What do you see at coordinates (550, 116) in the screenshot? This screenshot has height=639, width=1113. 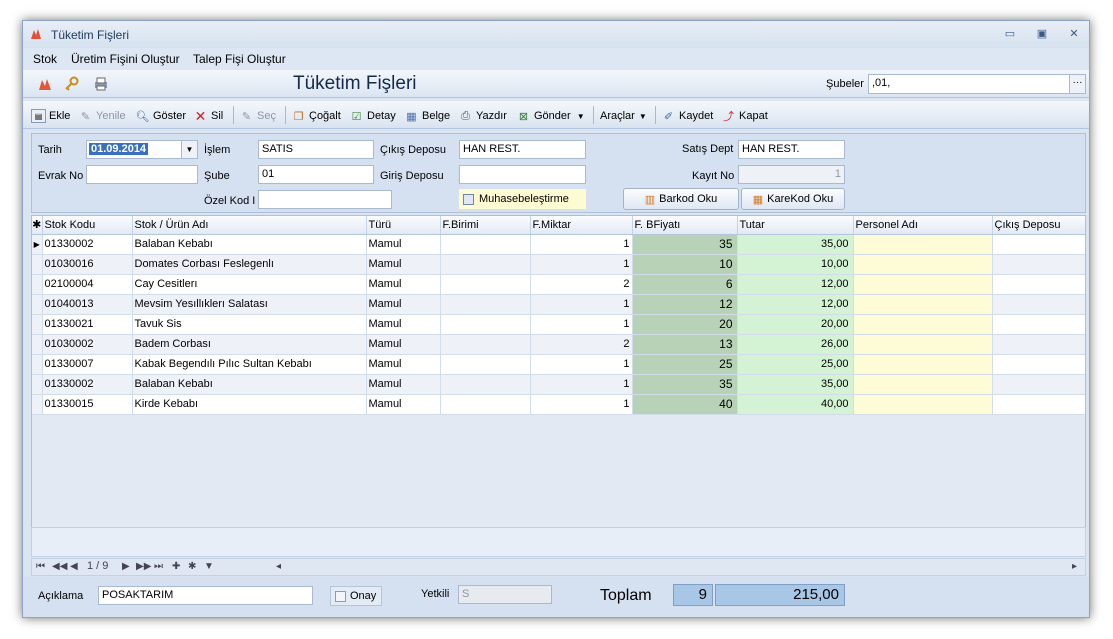 I see `gonder-button: ⊠ Gönder ▼` at bounding box center [550, 116].